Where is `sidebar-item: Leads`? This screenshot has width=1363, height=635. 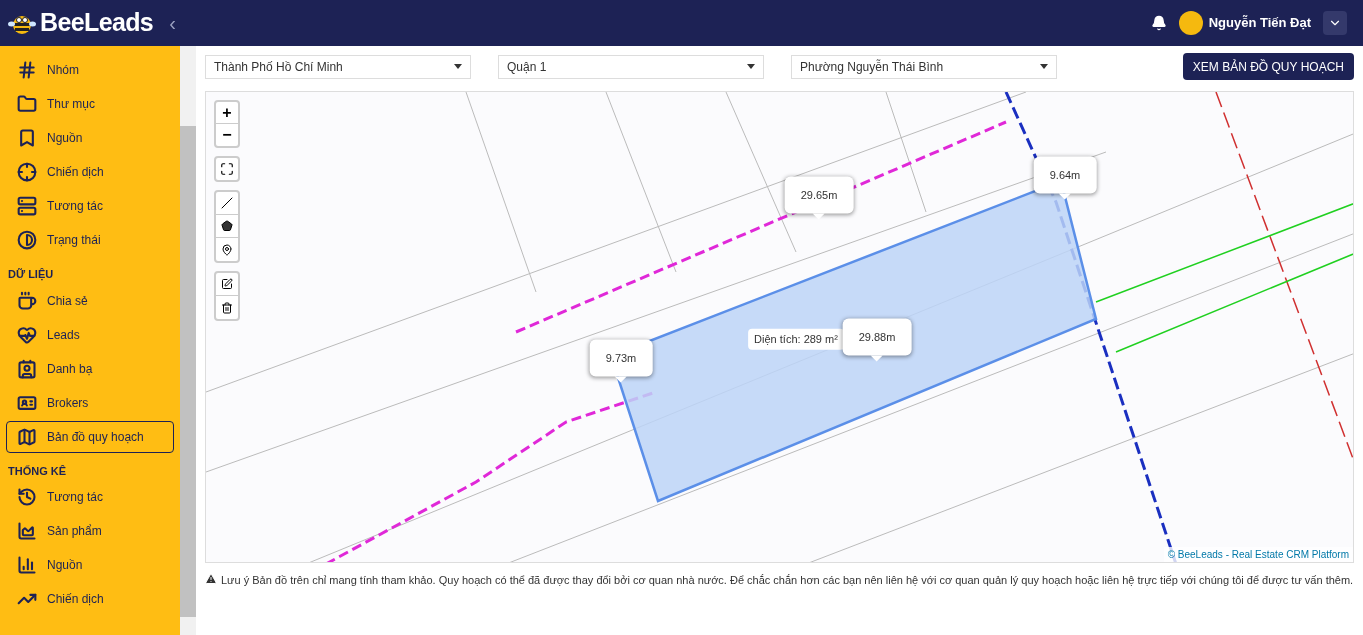 sidebar-item: Leads is located at coordinates (90, 334).